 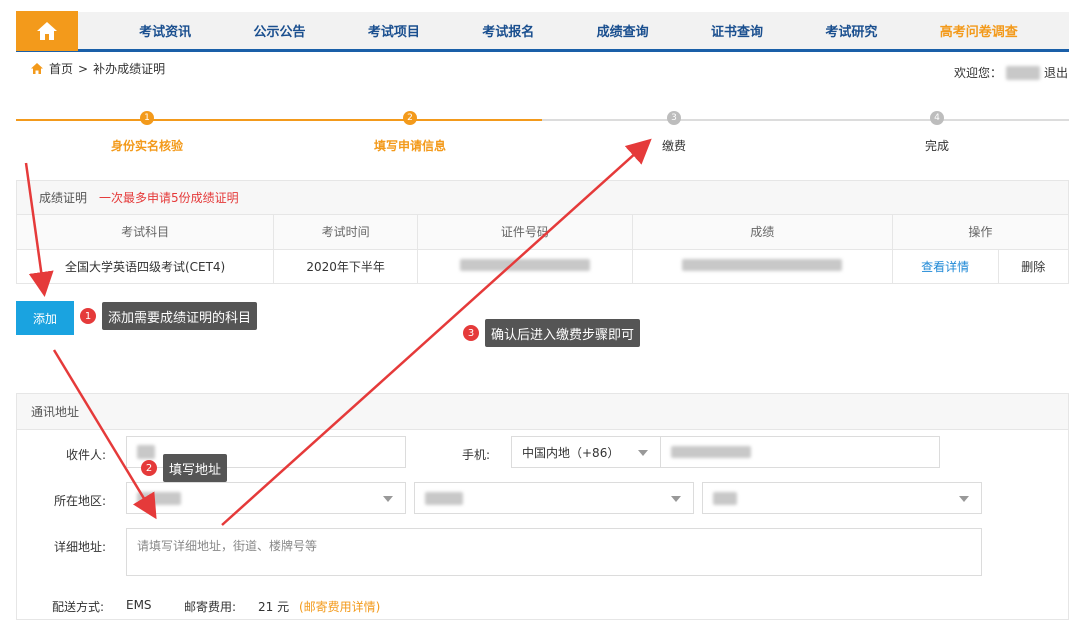 I want to click on phone-input, so click(x=800, y=452).